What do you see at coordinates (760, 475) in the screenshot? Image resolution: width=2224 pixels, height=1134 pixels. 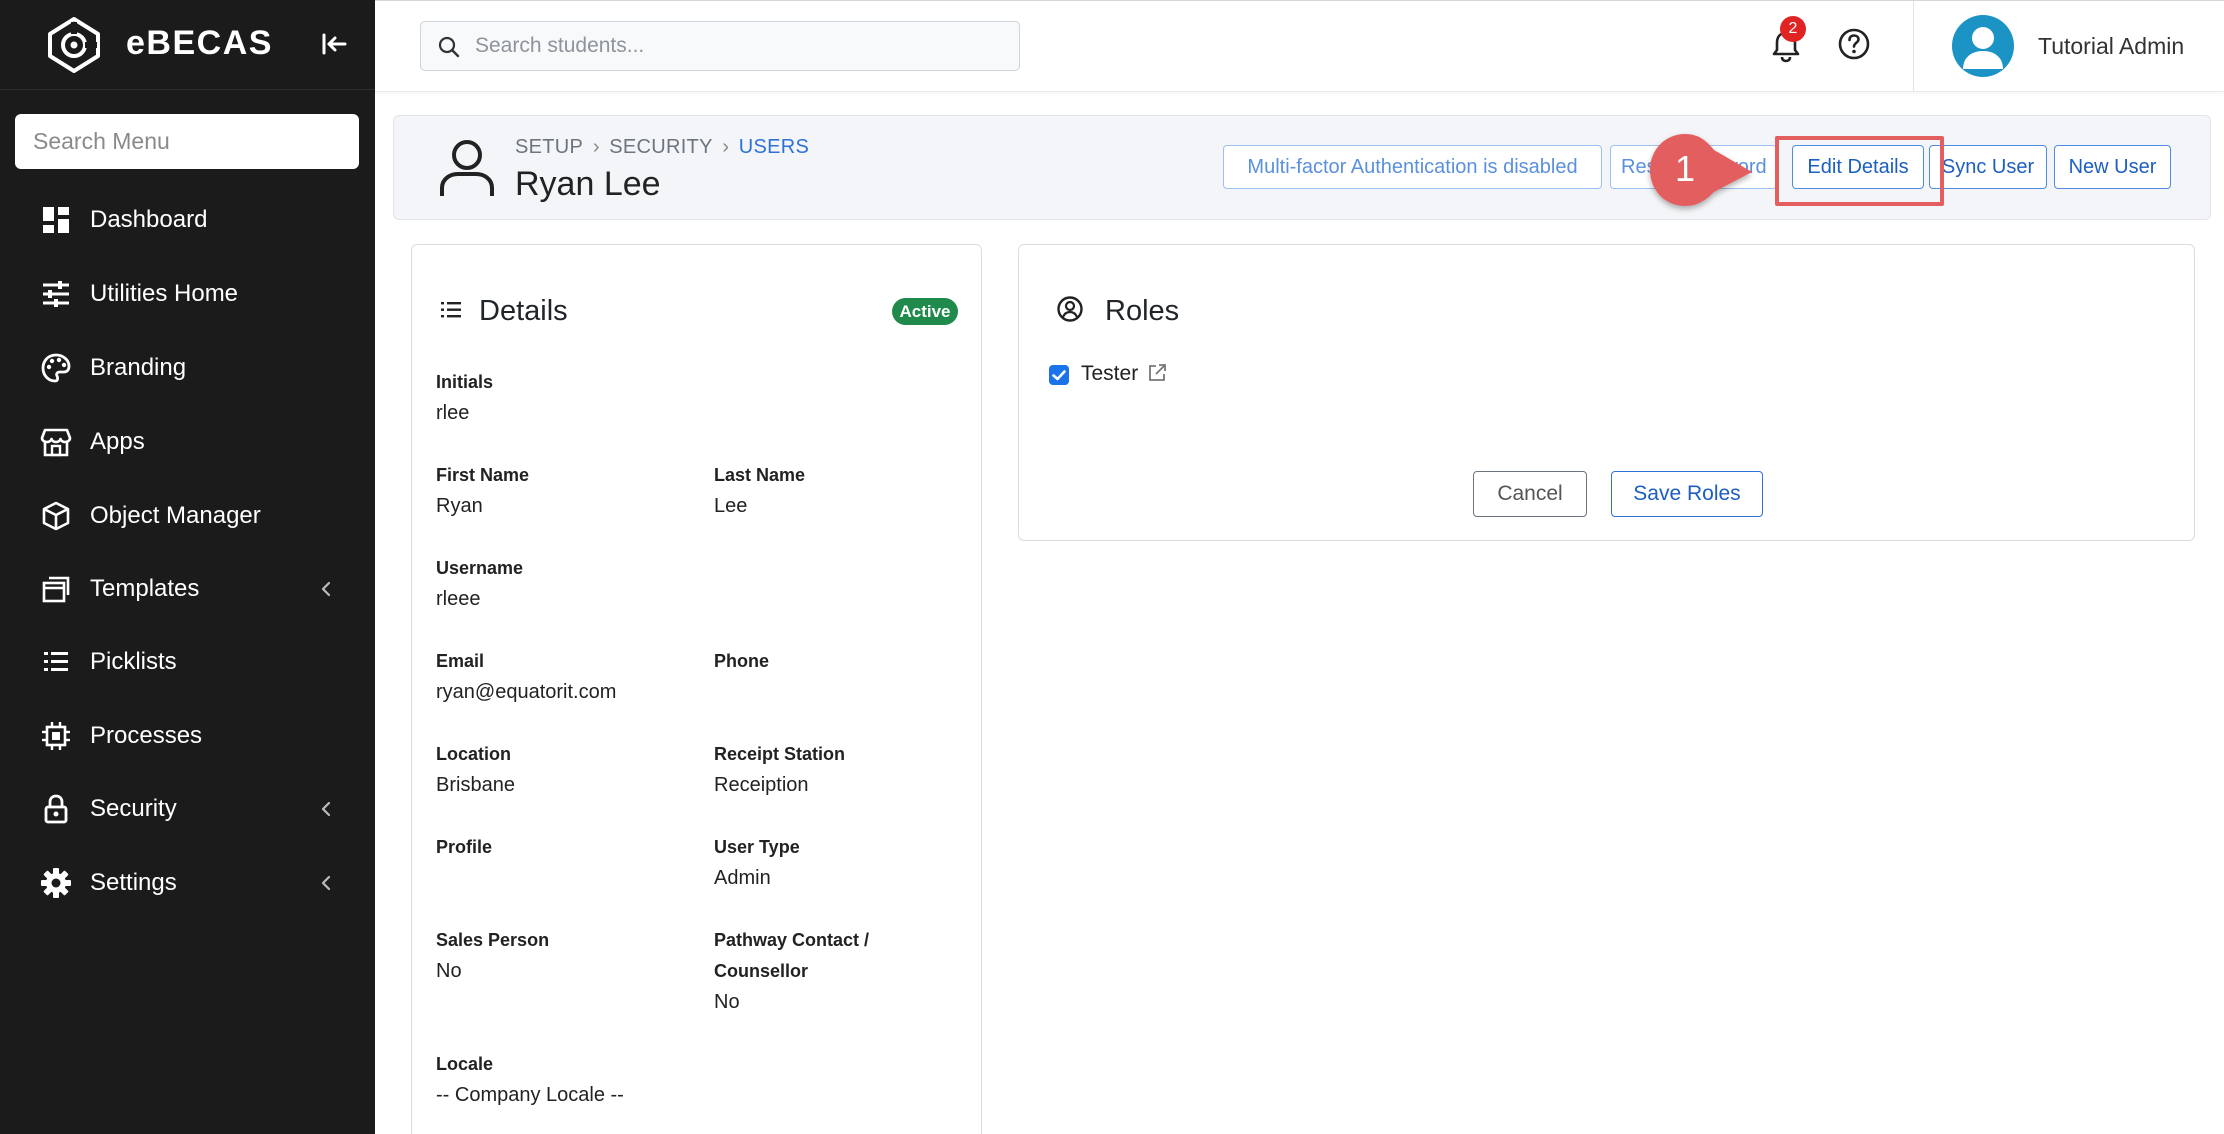 I see `last-name-label: Last Name` at bounding box center [760, 475].